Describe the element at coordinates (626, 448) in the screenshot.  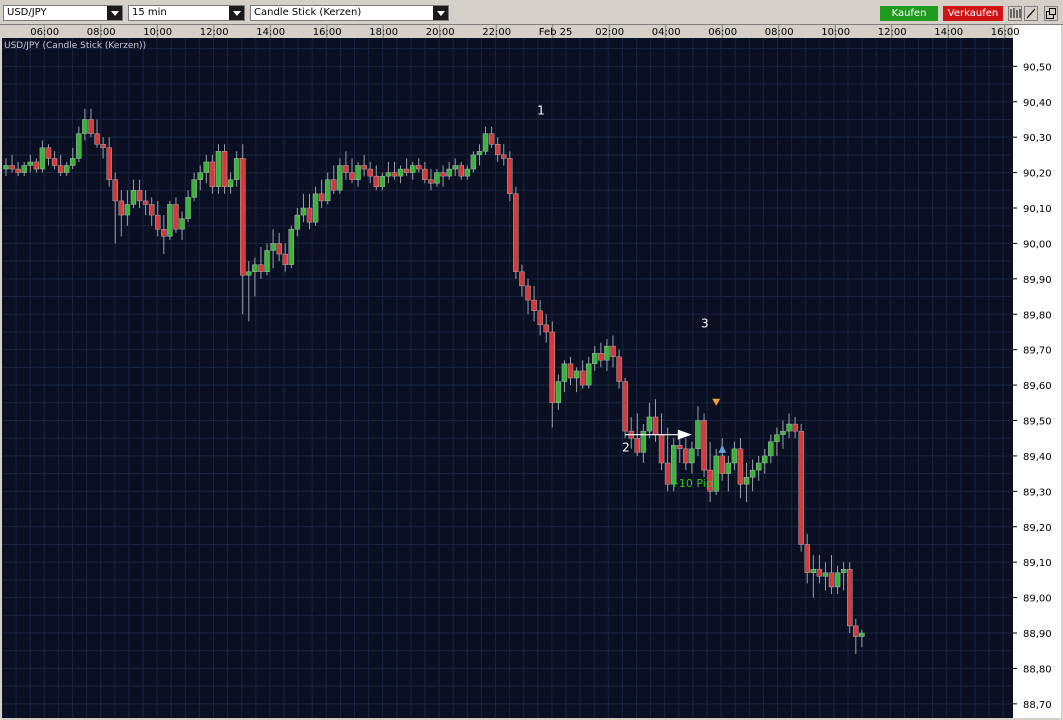
I see `annotation-label-2: 2` at that location.